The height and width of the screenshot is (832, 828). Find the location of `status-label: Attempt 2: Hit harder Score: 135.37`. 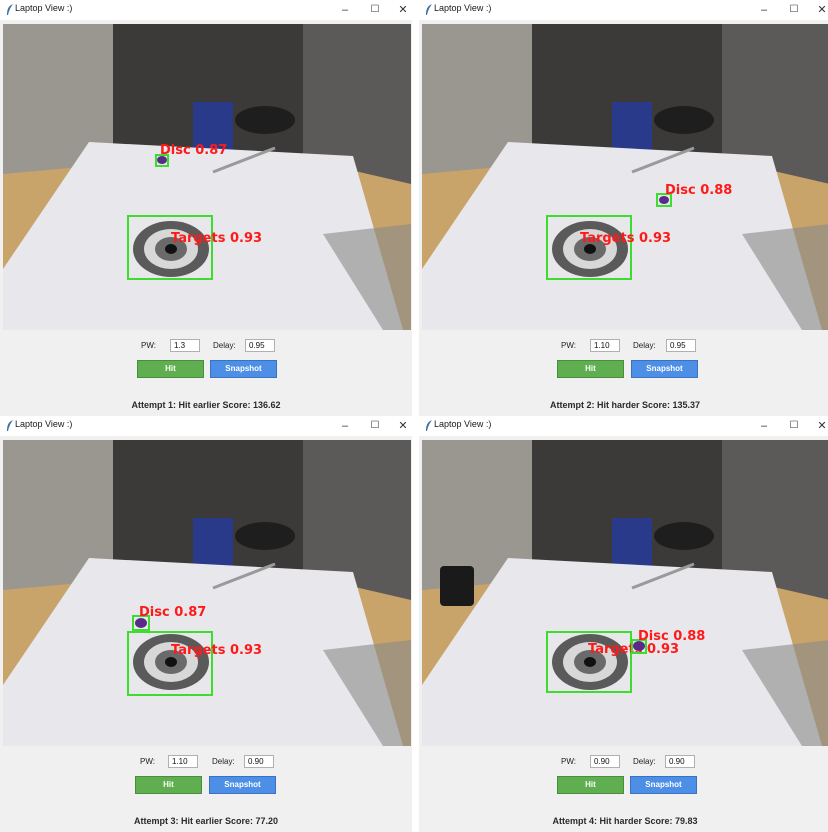

status-label: Attempt 2: Hit harder Score: 135.37 is located at coordinates (625, 405).